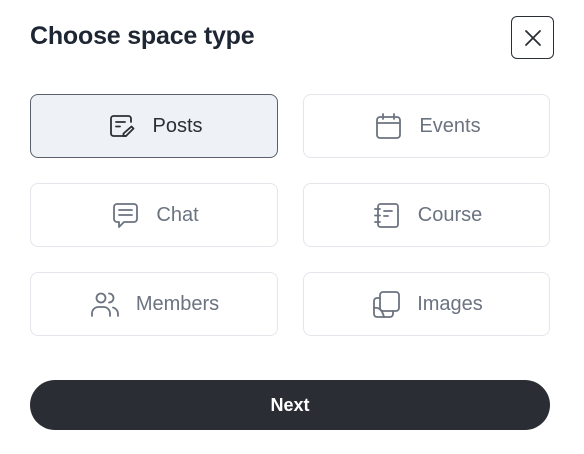  I want to click on images-icon, so click(386, 304).